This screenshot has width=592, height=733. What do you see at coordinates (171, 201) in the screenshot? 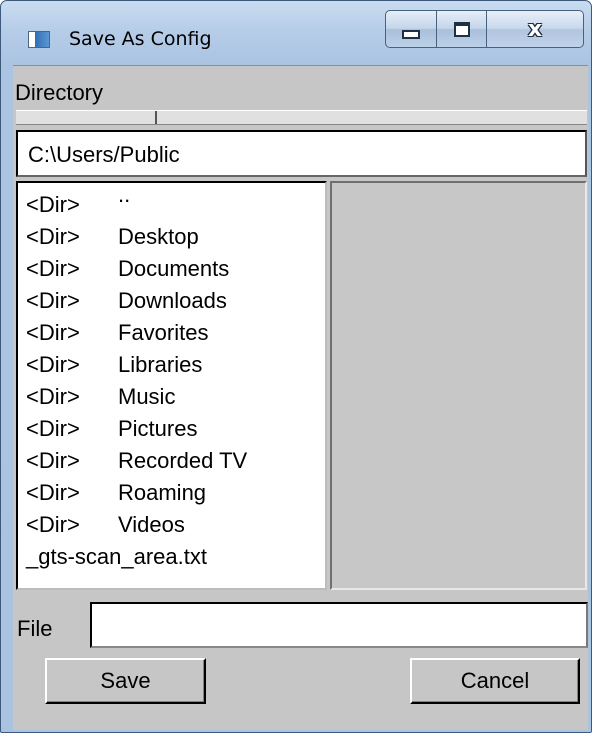
I see `list-item-parent-dir: <Dir>..` at bounding box center [171, 201].